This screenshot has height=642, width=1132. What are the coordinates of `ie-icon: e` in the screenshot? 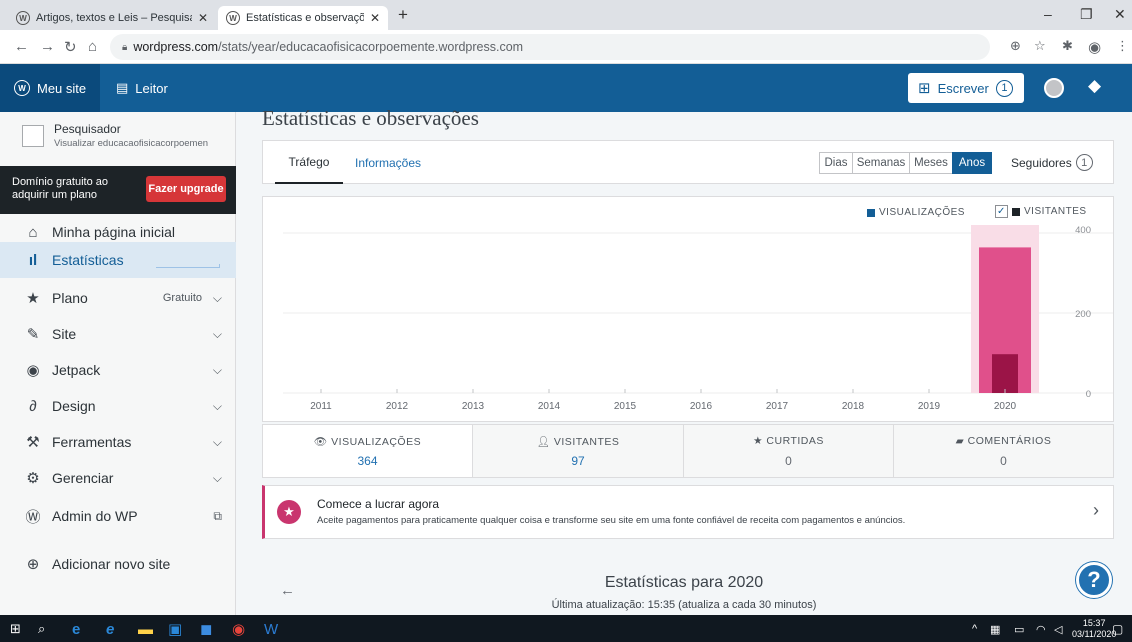 It's located at (110, 629).